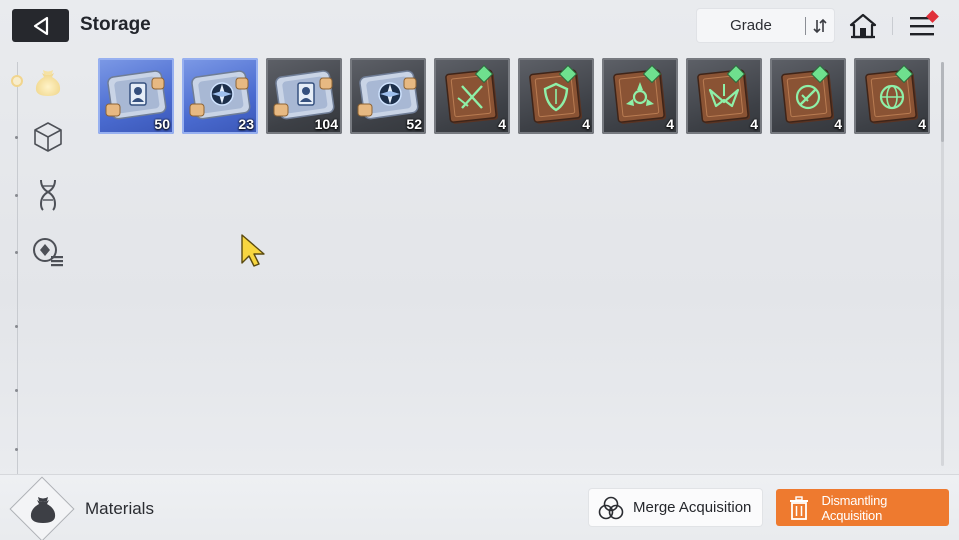  I want to click on category-tab-materials, so click(48, 81).